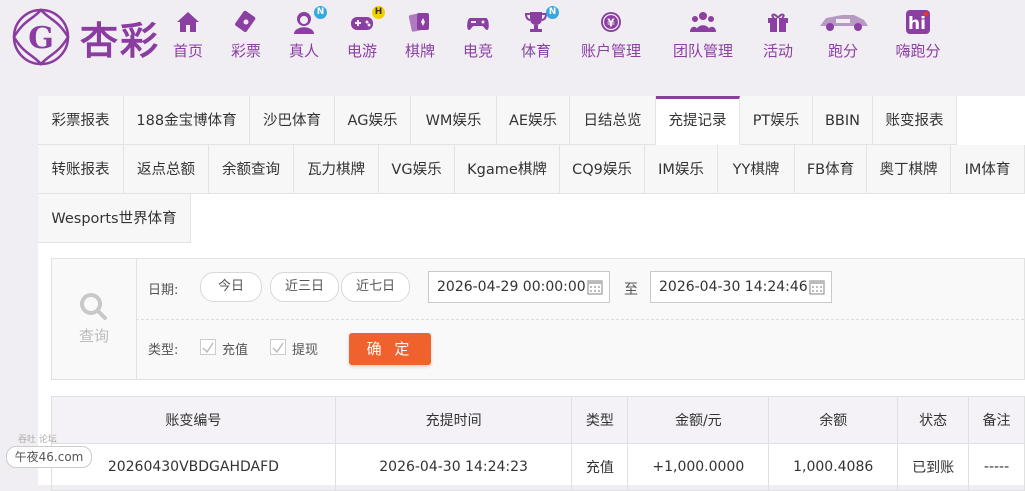  Describe the element at coordinates (776, 120) in the screenshot. I see `tab-pt: PT娱乐` at that location.